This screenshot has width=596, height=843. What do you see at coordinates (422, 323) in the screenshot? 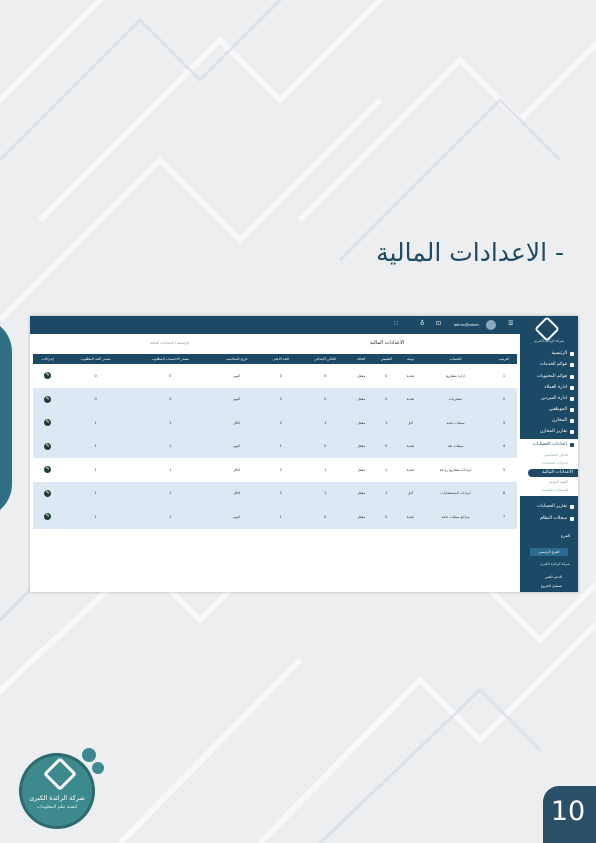
I see `bell-icon: ♁` at bounding box center [422, 323].